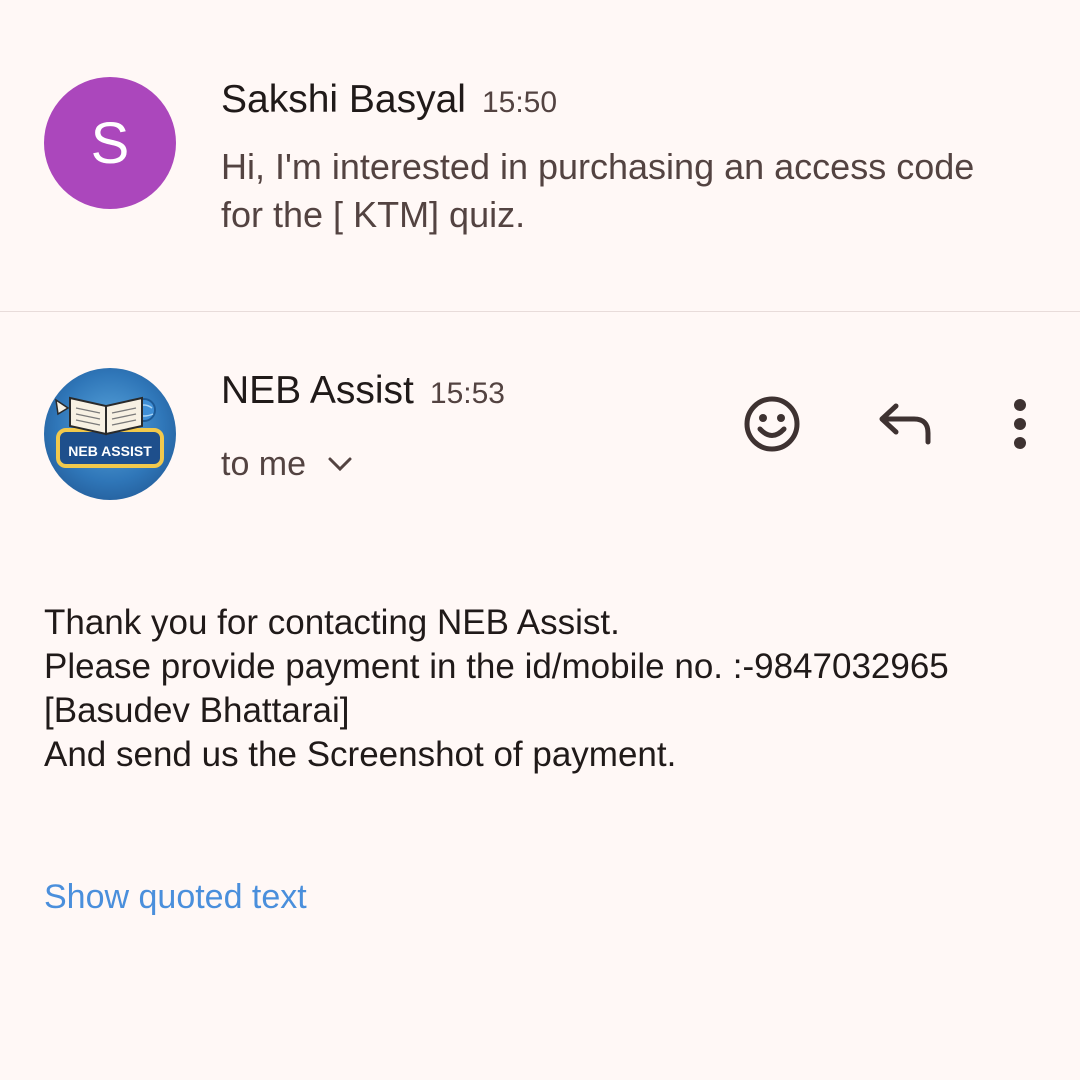 The width and height of the screenshot is (1080, 1080). I want to click on message-2-header: NEB Assist 15:53, so click(363, 391).